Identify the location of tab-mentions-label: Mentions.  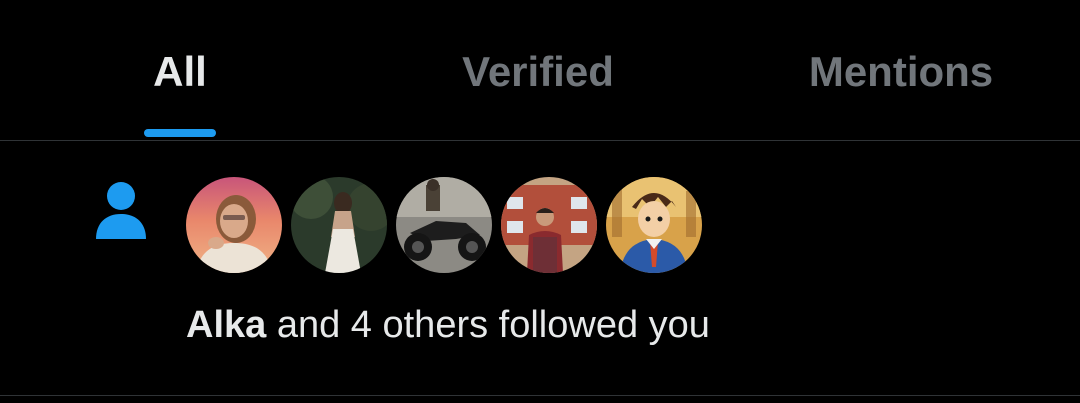
(901, 71).